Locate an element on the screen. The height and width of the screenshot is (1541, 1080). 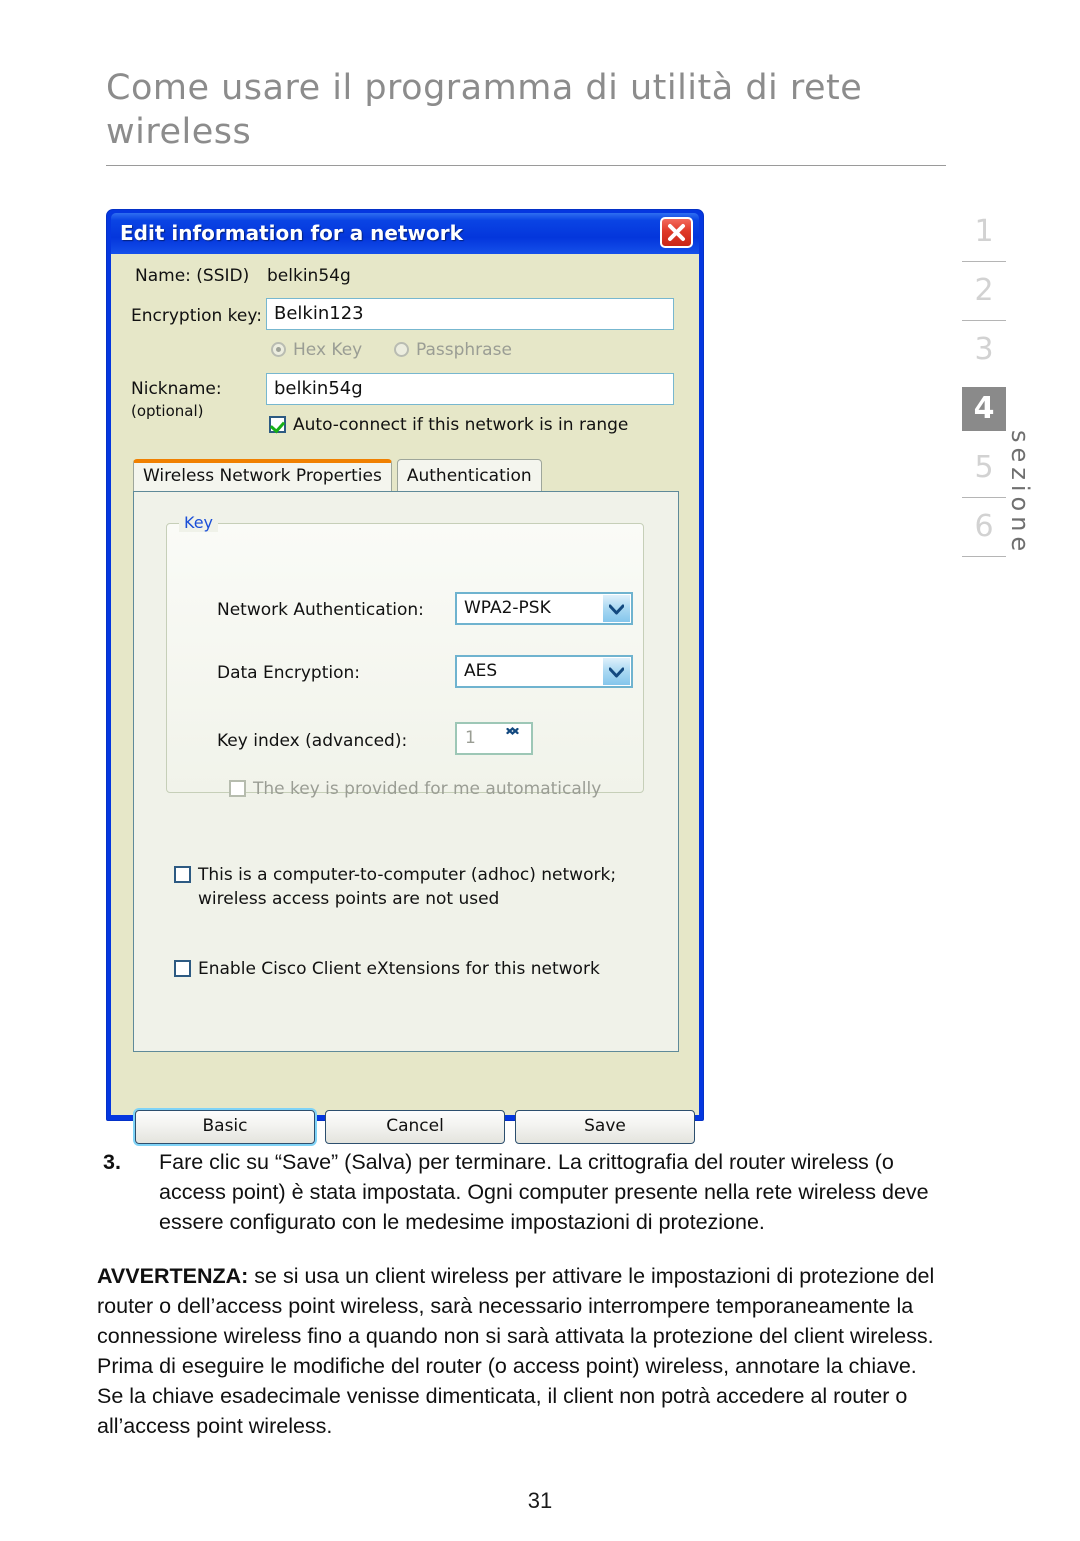
radio-hex-key: Hex Key is located at coordinates (316, 350).